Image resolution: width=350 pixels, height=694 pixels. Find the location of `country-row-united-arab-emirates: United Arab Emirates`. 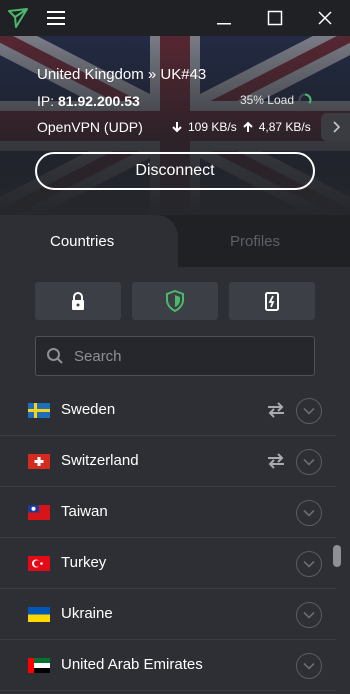

country-row-united-arab-emirates: United Arab Emirates is located at coordinates (168, 666).